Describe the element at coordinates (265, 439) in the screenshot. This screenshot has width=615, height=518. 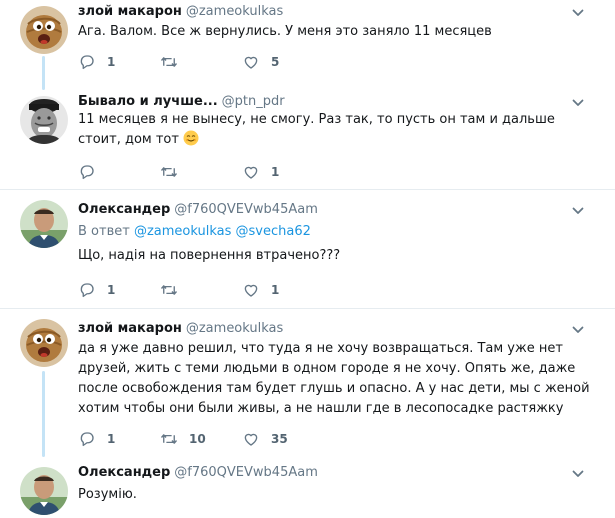
I see `like-button: 35` at that location.